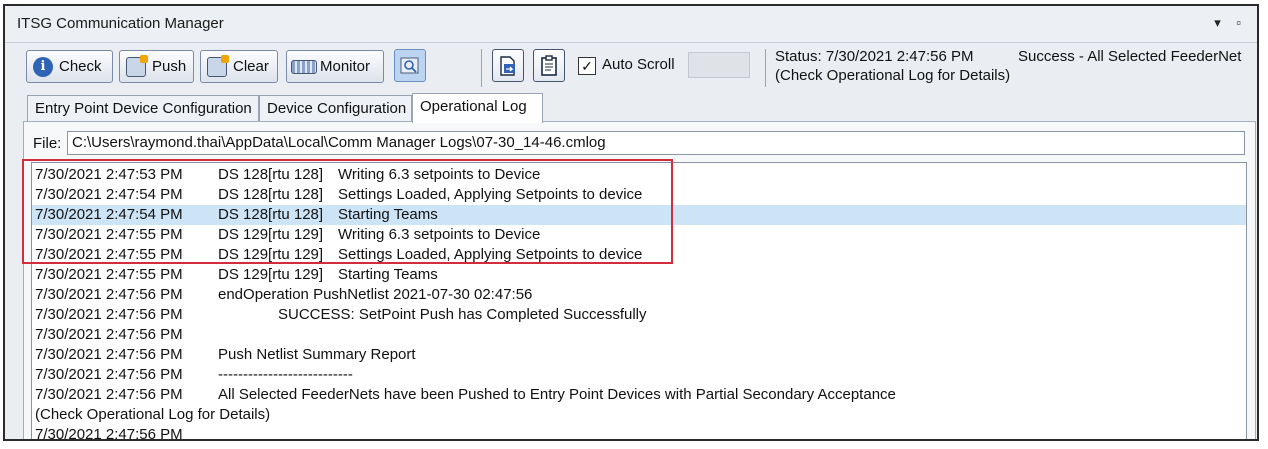 The width and height of the screenshot is (1268, 449). I want to click on export-log-button, so click(508, 65).